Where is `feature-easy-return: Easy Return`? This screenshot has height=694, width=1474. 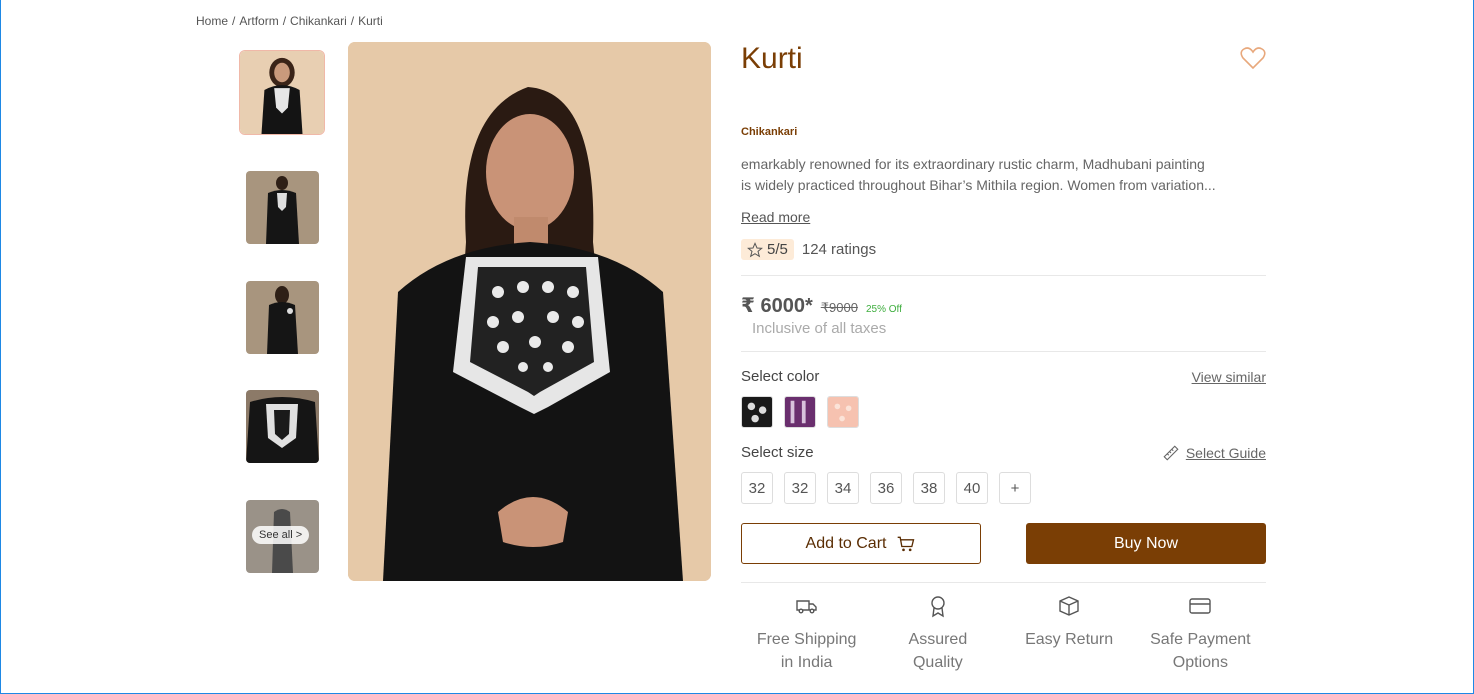 feature-easy-return: Easy Return is located at coordinates (1069, 634).